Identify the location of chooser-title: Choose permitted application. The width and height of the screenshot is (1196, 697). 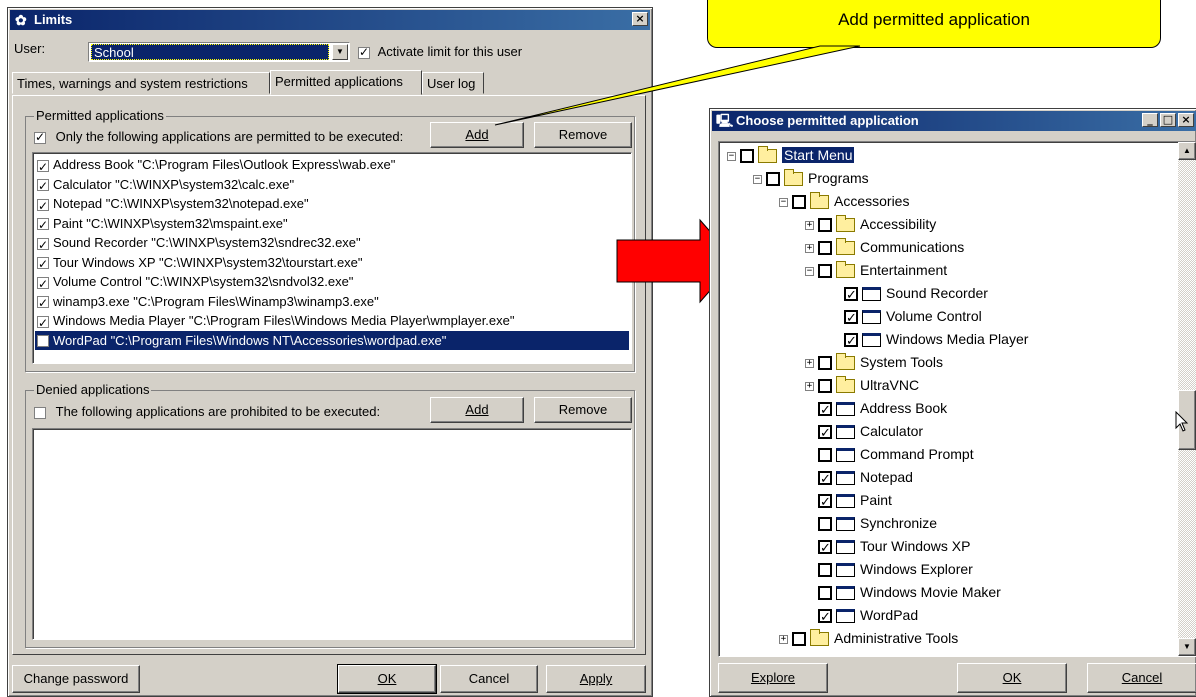
(827, 120).